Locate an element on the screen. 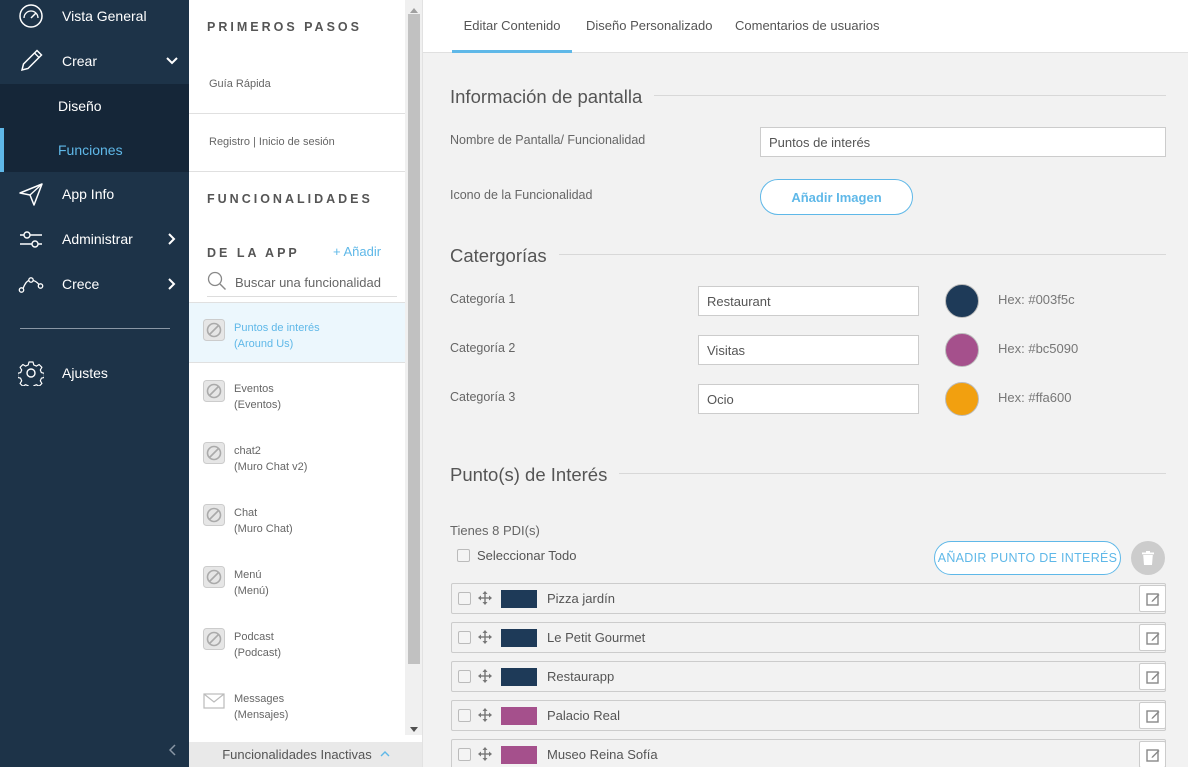  search-input is located at coordinates (315, 282).